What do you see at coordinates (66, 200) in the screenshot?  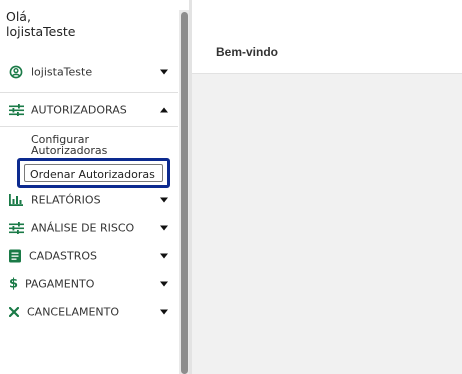 I see `menu-relatorios-label: RELATÓRIOS` at bounding box center [66, 200].